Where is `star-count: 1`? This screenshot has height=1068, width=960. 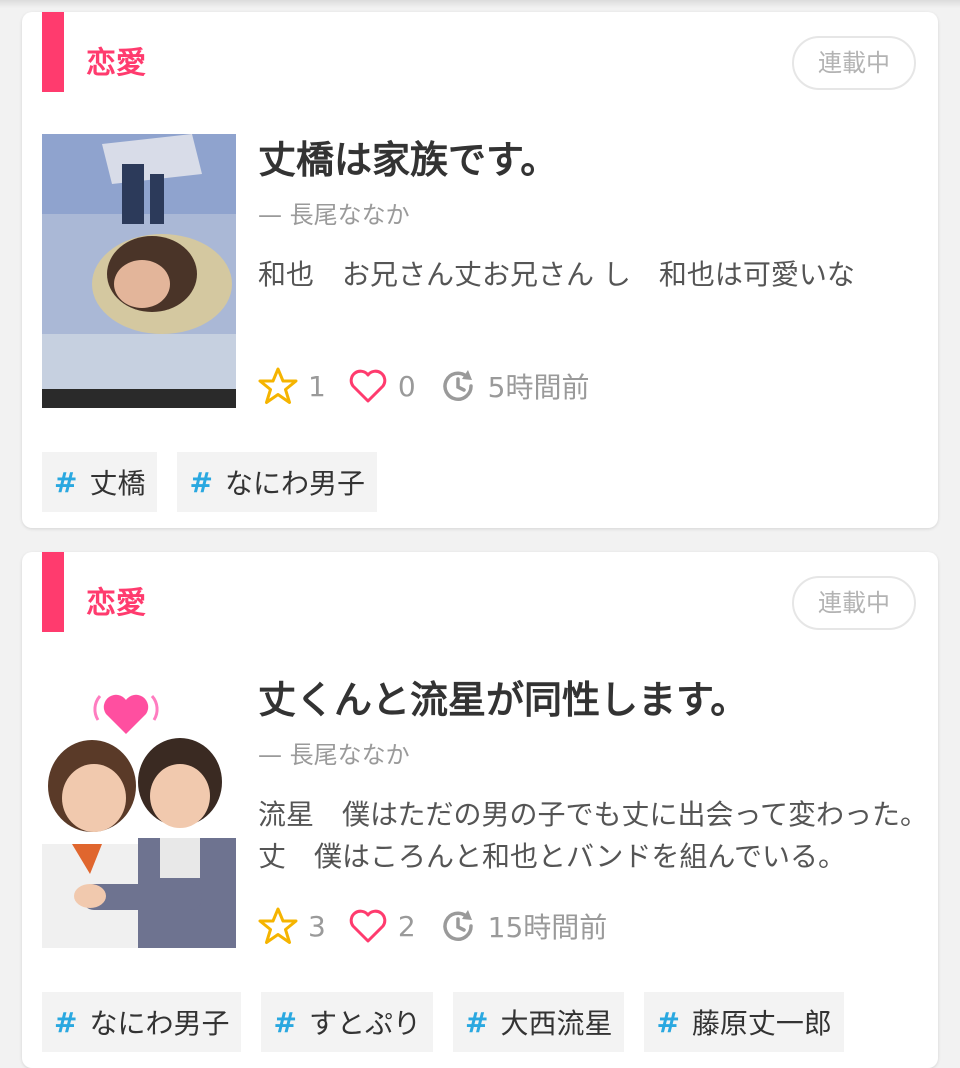
star-count: 1 is located at coordinates (317, 386).